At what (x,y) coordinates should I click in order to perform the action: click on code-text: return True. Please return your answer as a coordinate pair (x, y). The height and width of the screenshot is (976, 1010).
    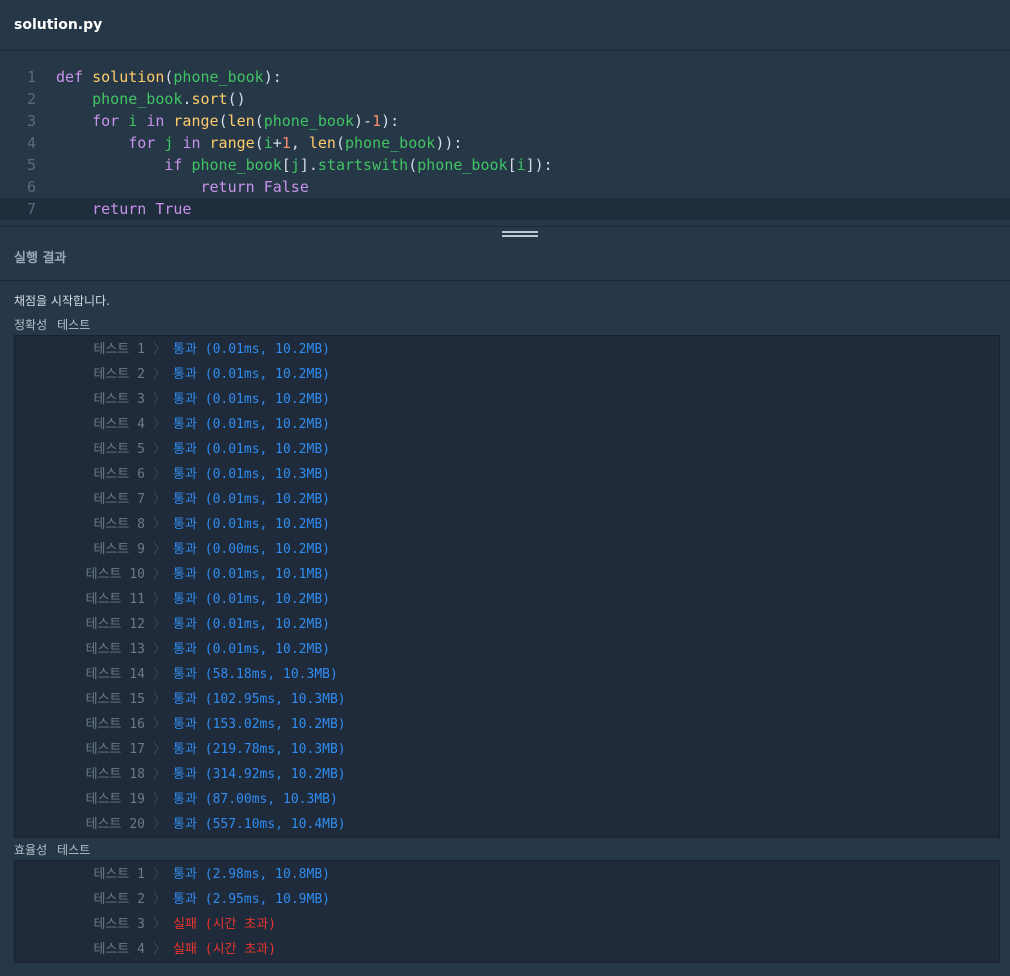
    Looking at the image, I should click on (123, 209).